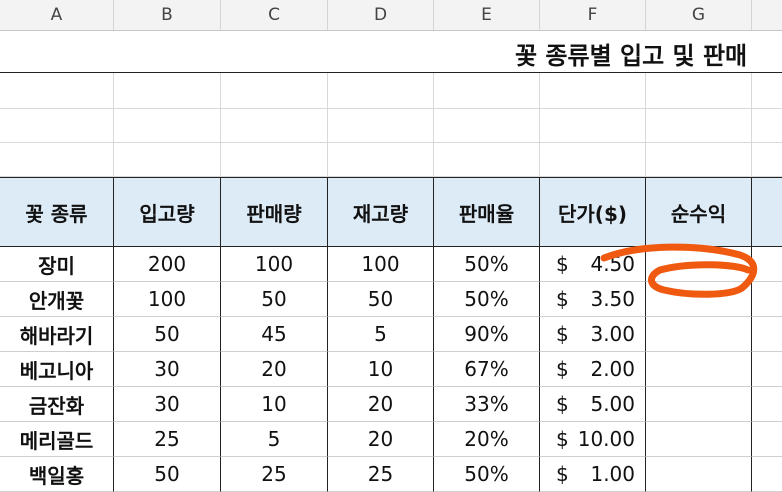 This screenshot has height=492, width=782. I want to click on sold-cell: 10, so click(274, 404).